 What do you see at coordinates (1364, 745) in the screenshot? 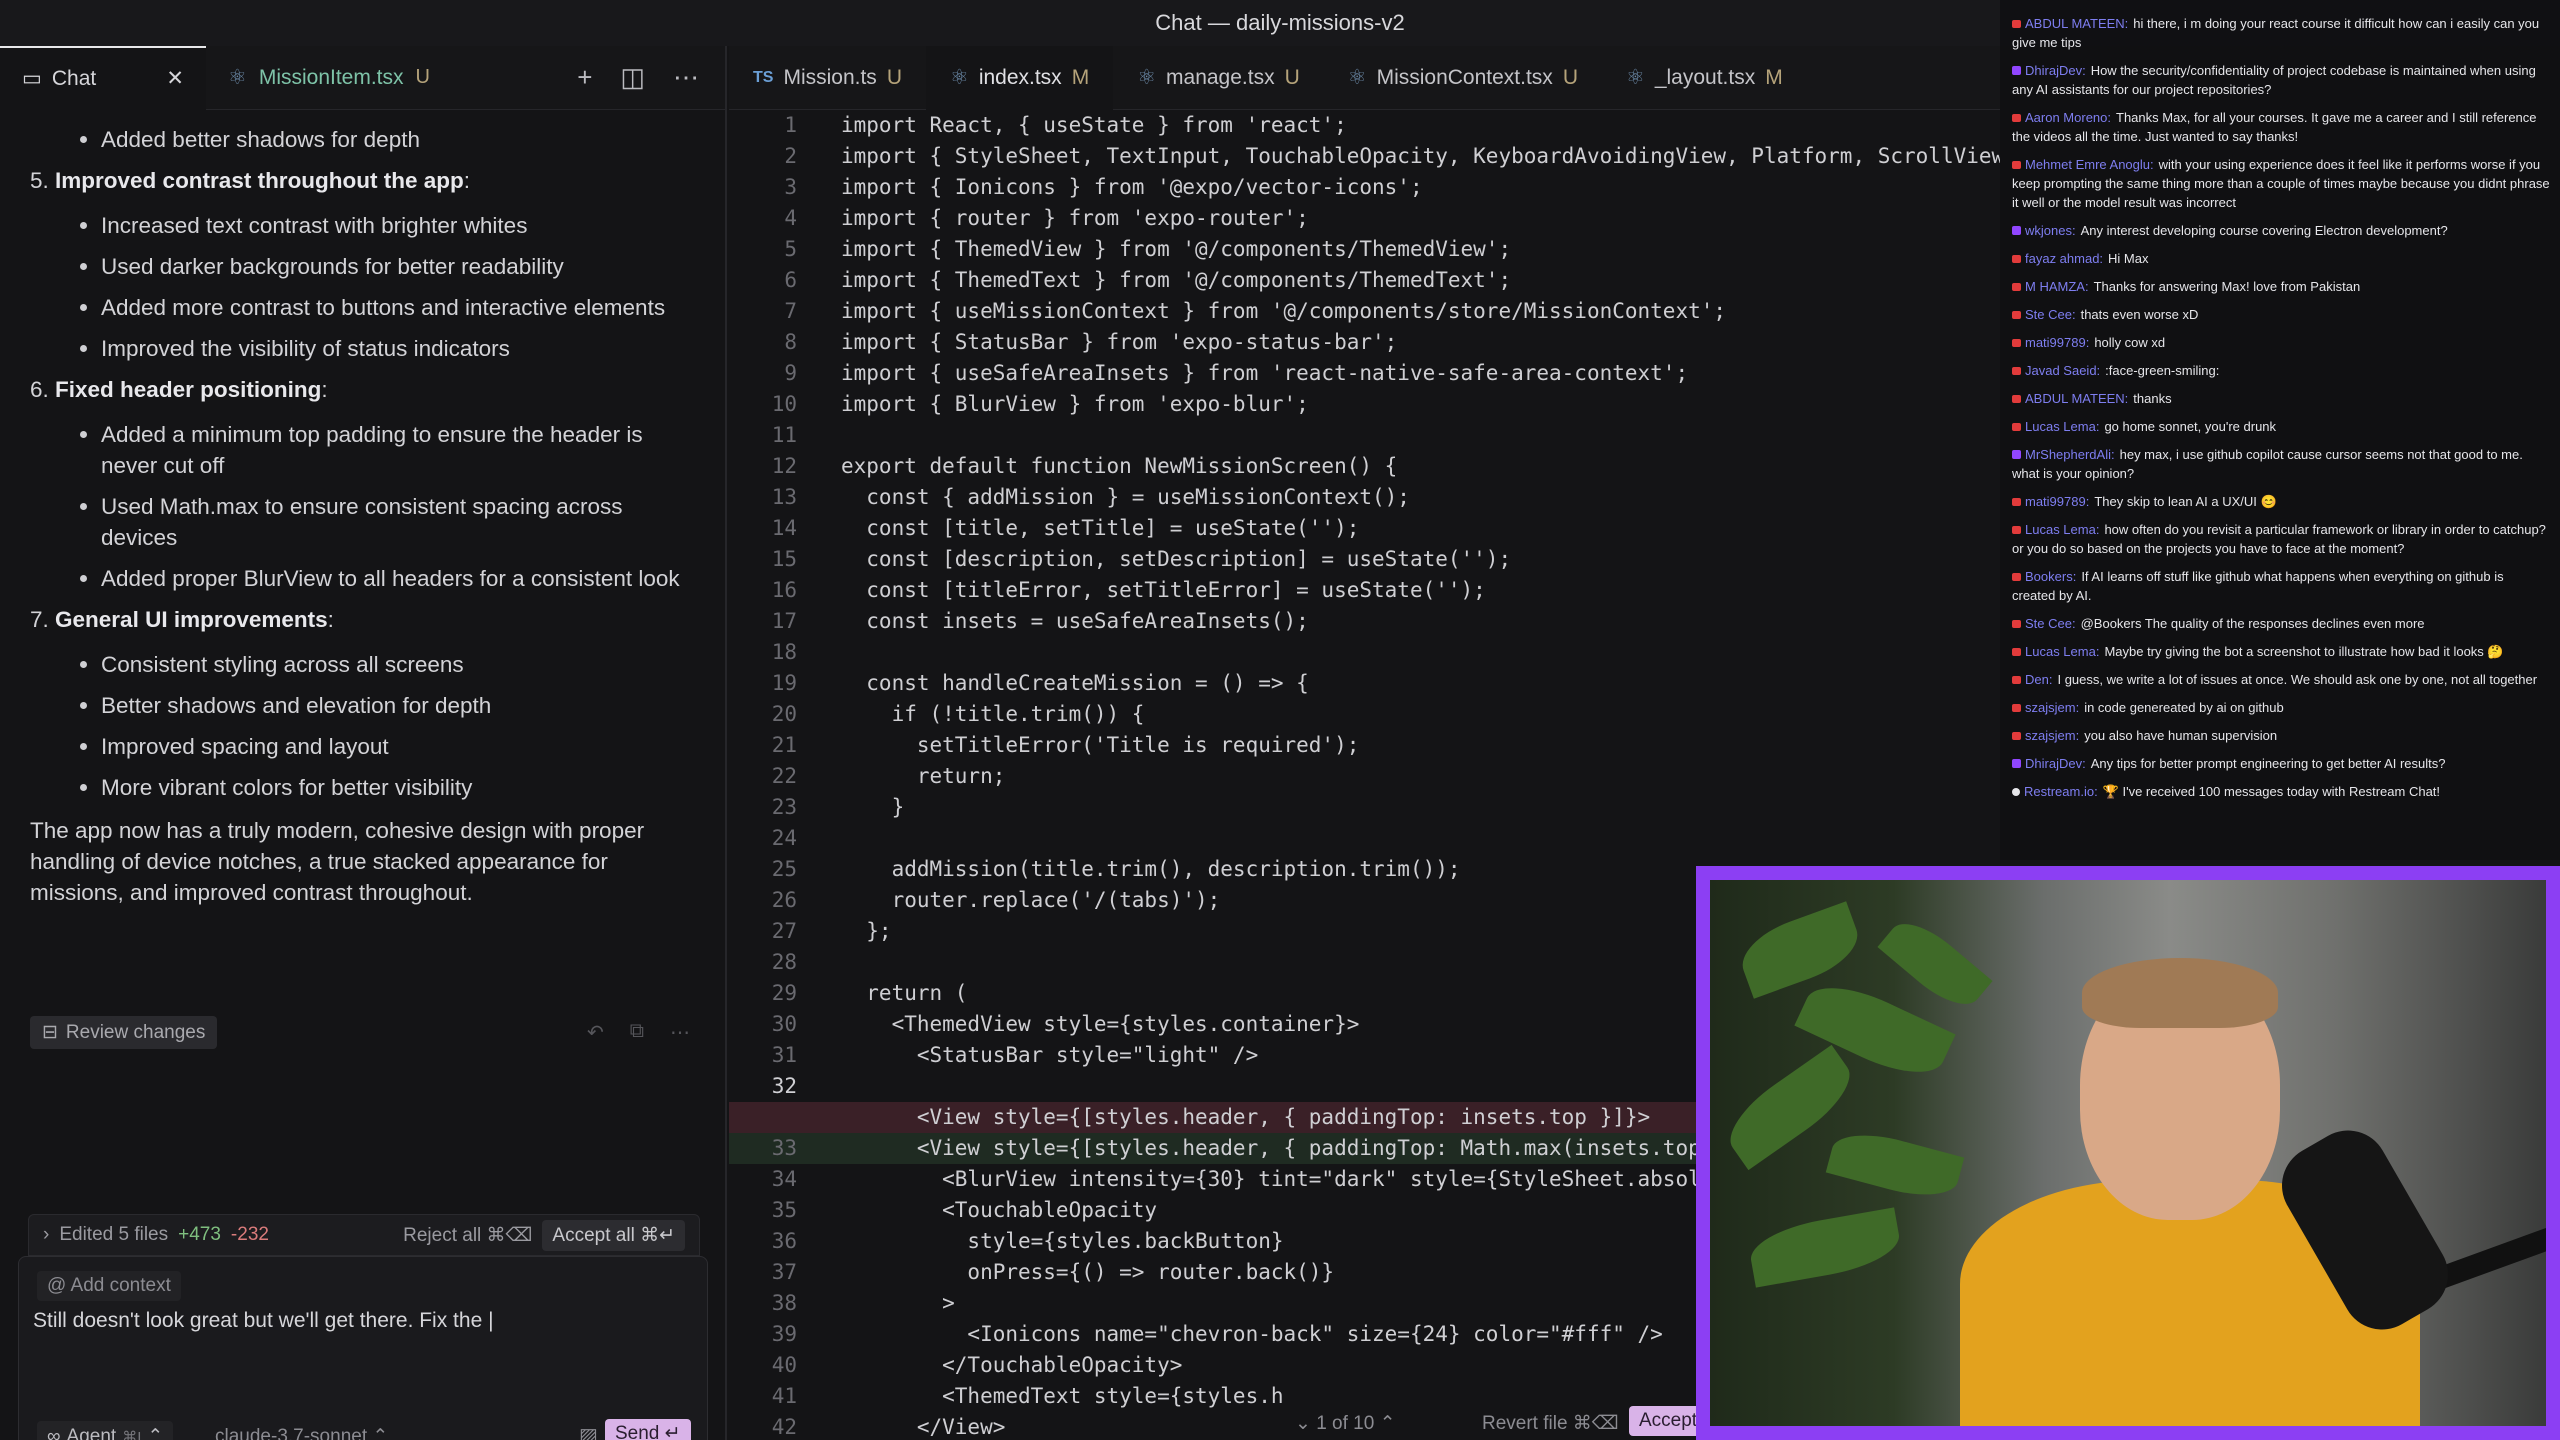
I see `code-line: 21 setTitleError('Title is required');` at bounding box center [1364, 745].